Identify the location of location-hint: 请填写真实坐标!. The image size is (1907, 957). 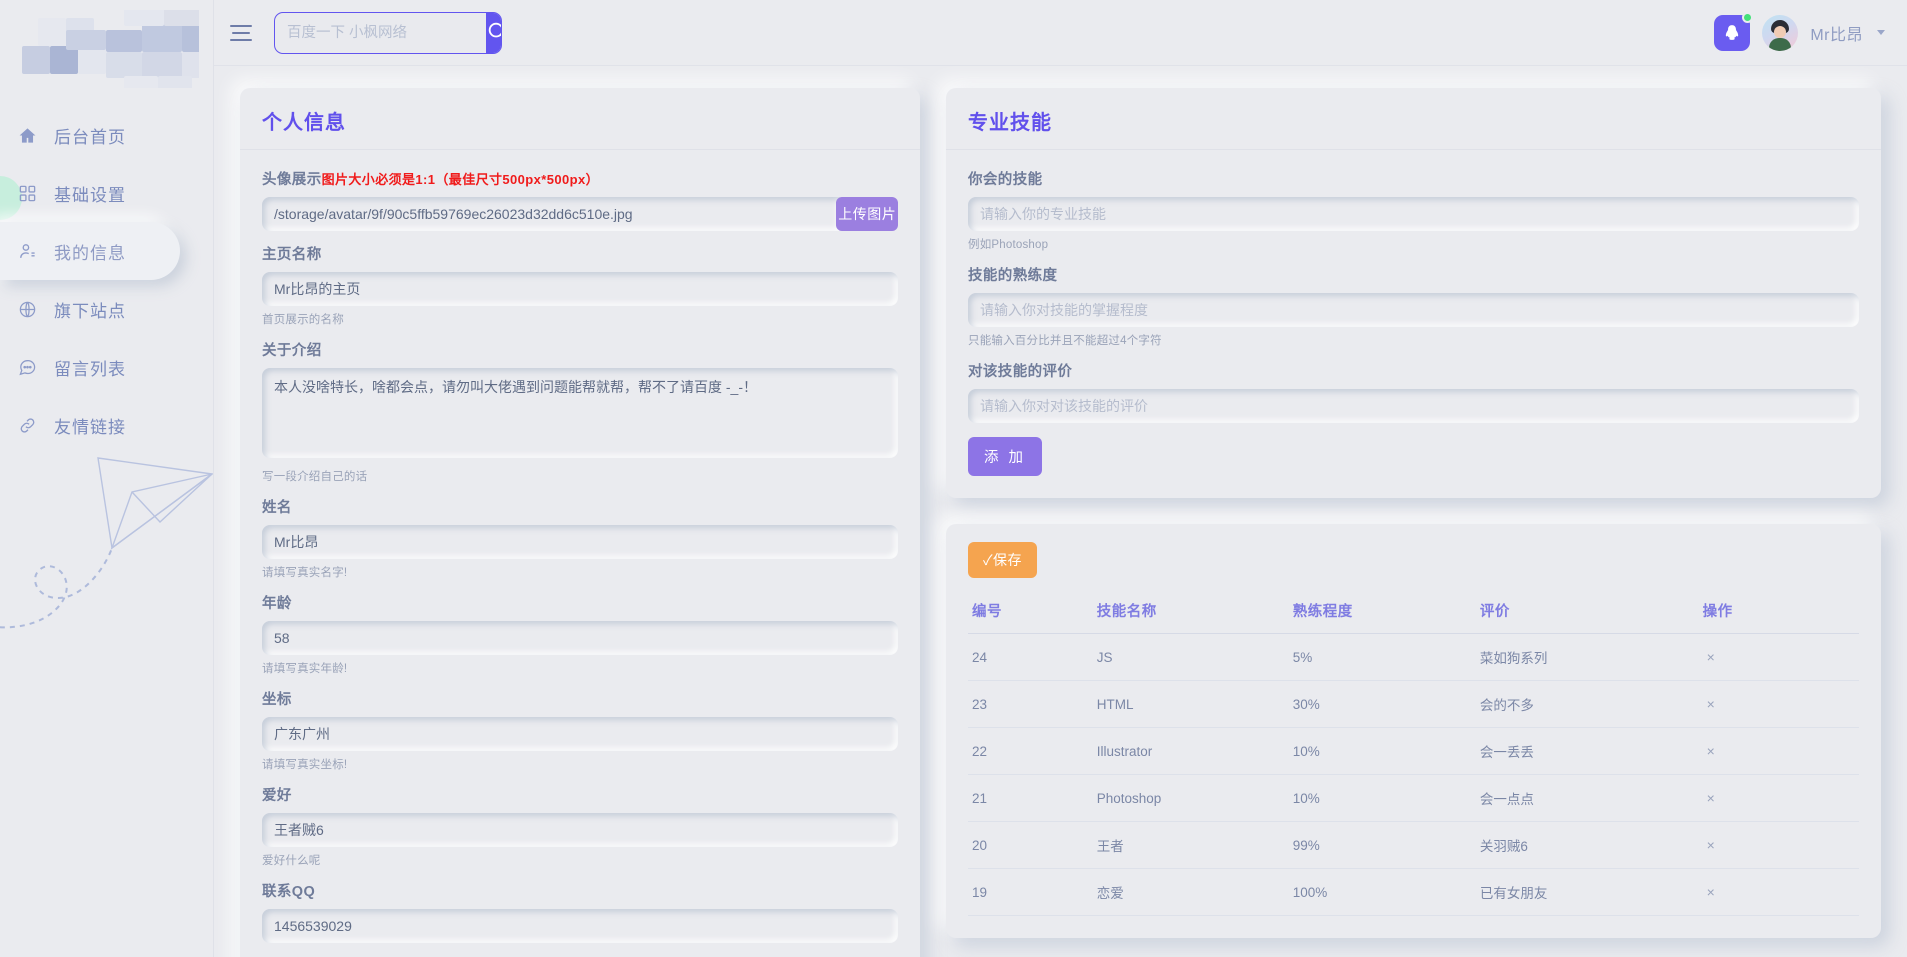
(305, 765).